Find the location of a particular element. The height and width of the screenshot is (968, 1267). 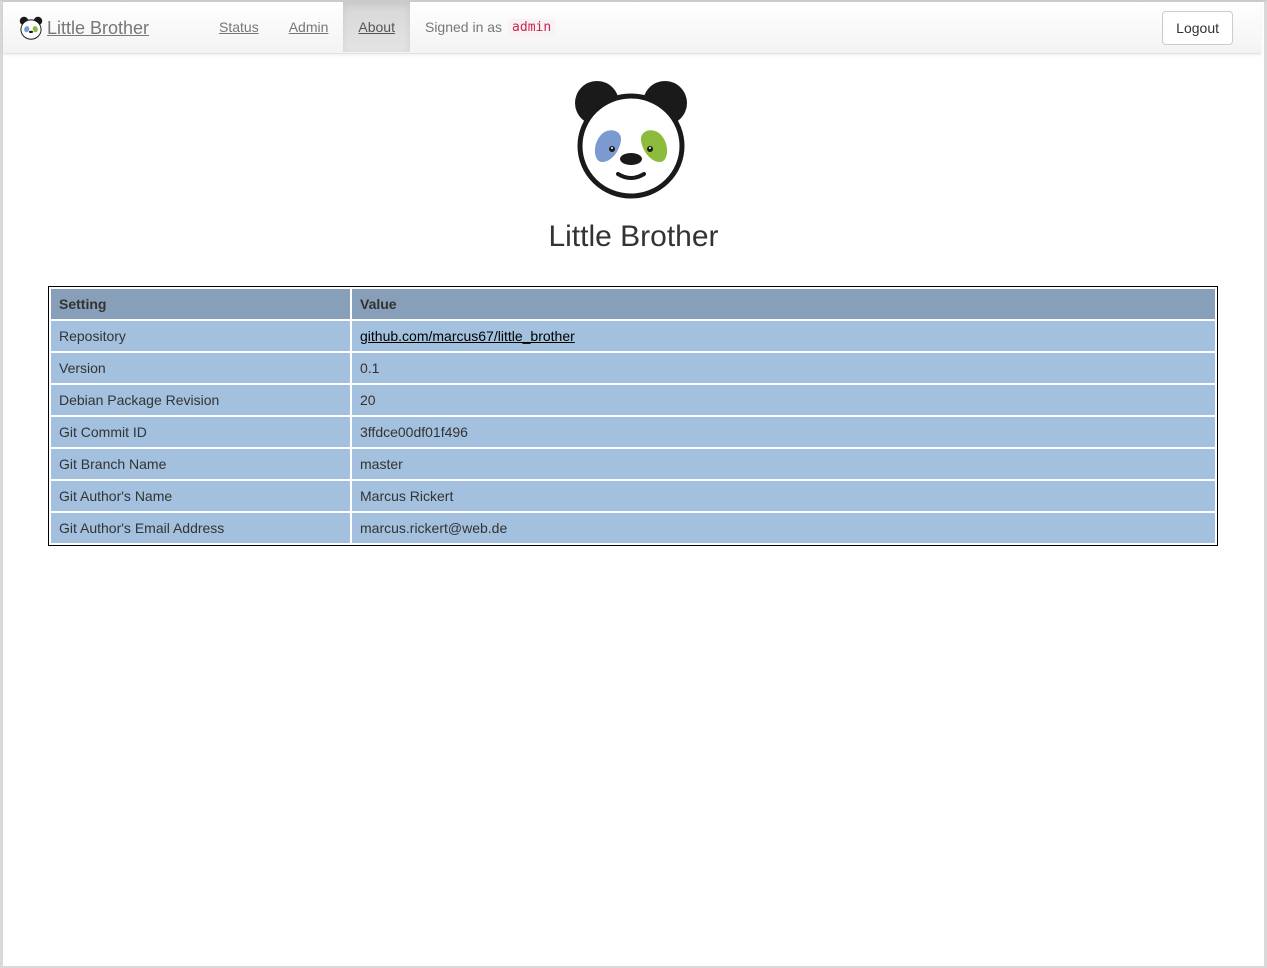

nav-about: About is located at coordinates (376, 27).